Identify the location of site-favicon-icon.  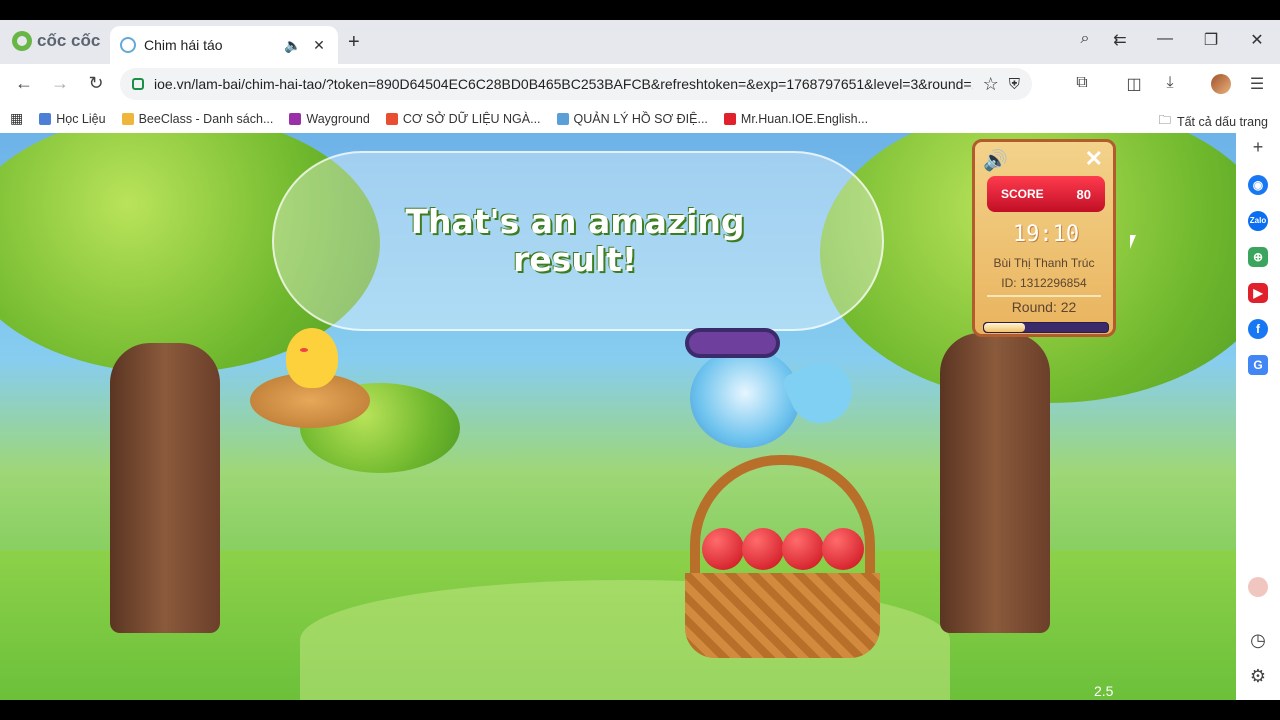
(128, 45).